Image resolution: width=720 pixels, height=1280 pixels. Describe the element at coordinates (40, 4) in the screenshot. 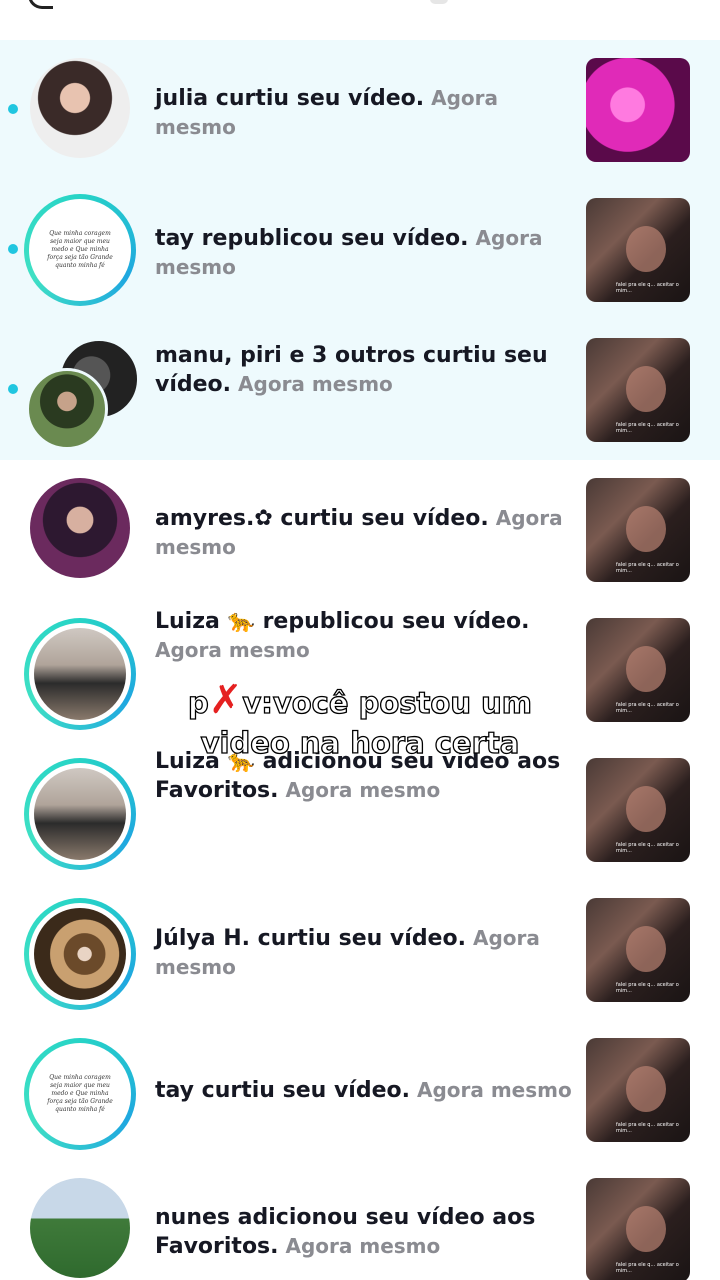

I see `back-icon` at that location.